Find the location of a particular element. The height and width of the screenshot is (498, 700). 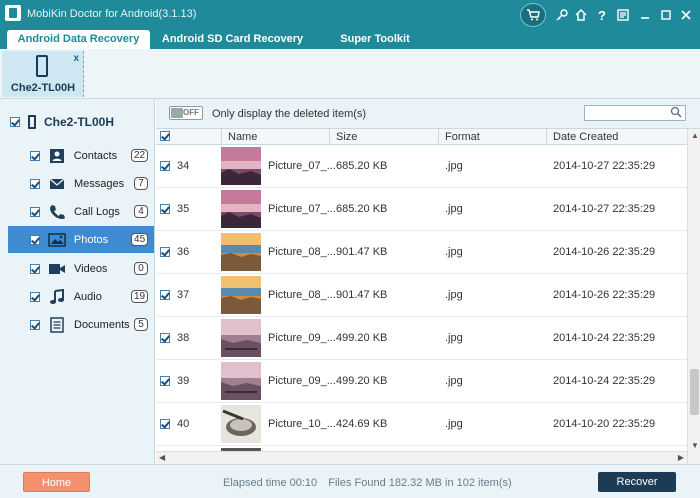

row-number: 34 is located at coordinates (183, 166).